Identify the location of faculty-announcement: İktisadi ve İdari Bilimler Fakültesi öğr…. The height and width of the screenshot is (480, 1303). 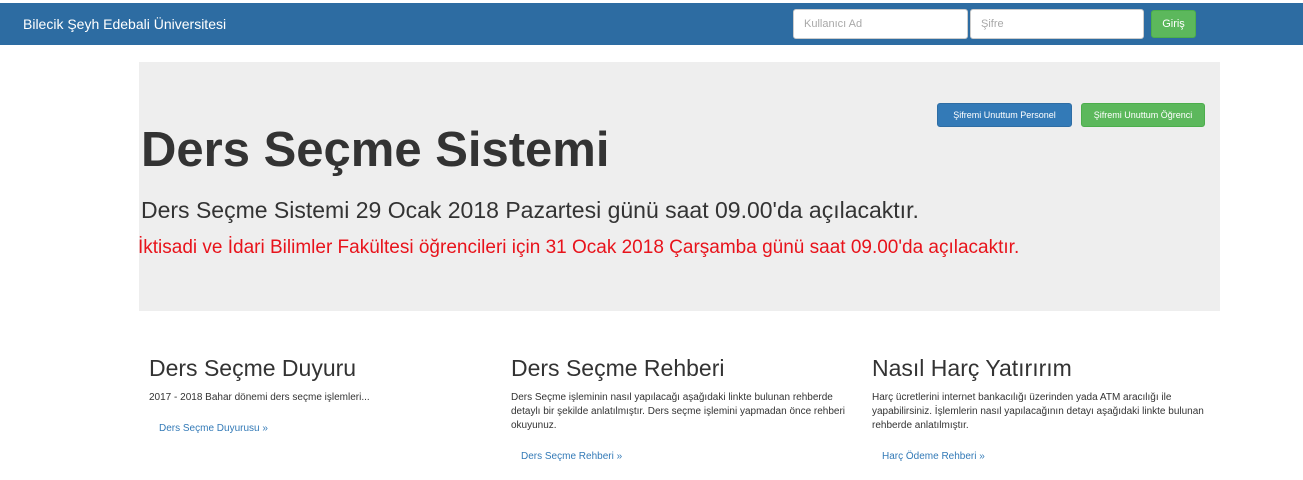
(579, 247).